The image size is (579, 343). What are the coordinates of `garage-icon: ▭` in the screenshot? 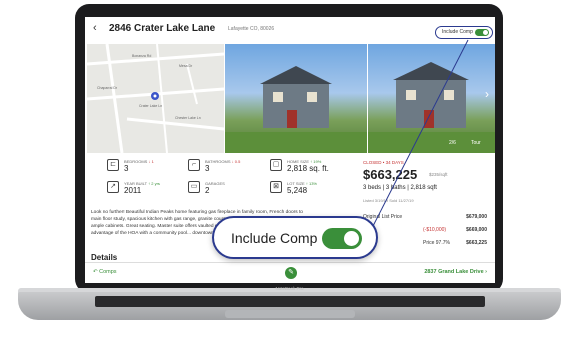 It's located at (194, 187).